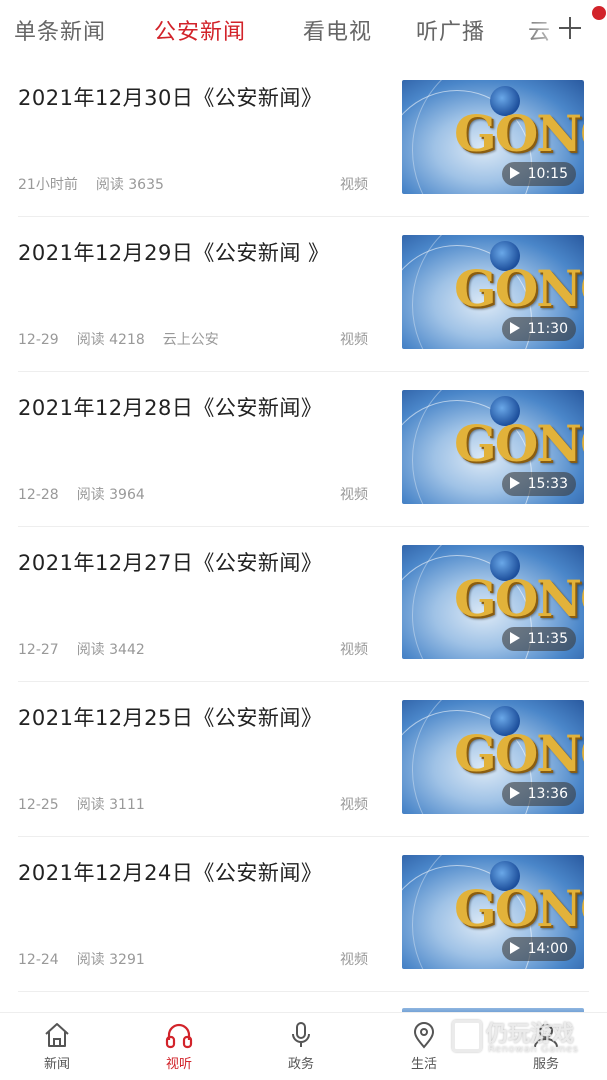  What do you see at coordinates (110, 960) in the screenshot?
I see `item-reads: 阅读 3291` at bounding box center [110, 960].